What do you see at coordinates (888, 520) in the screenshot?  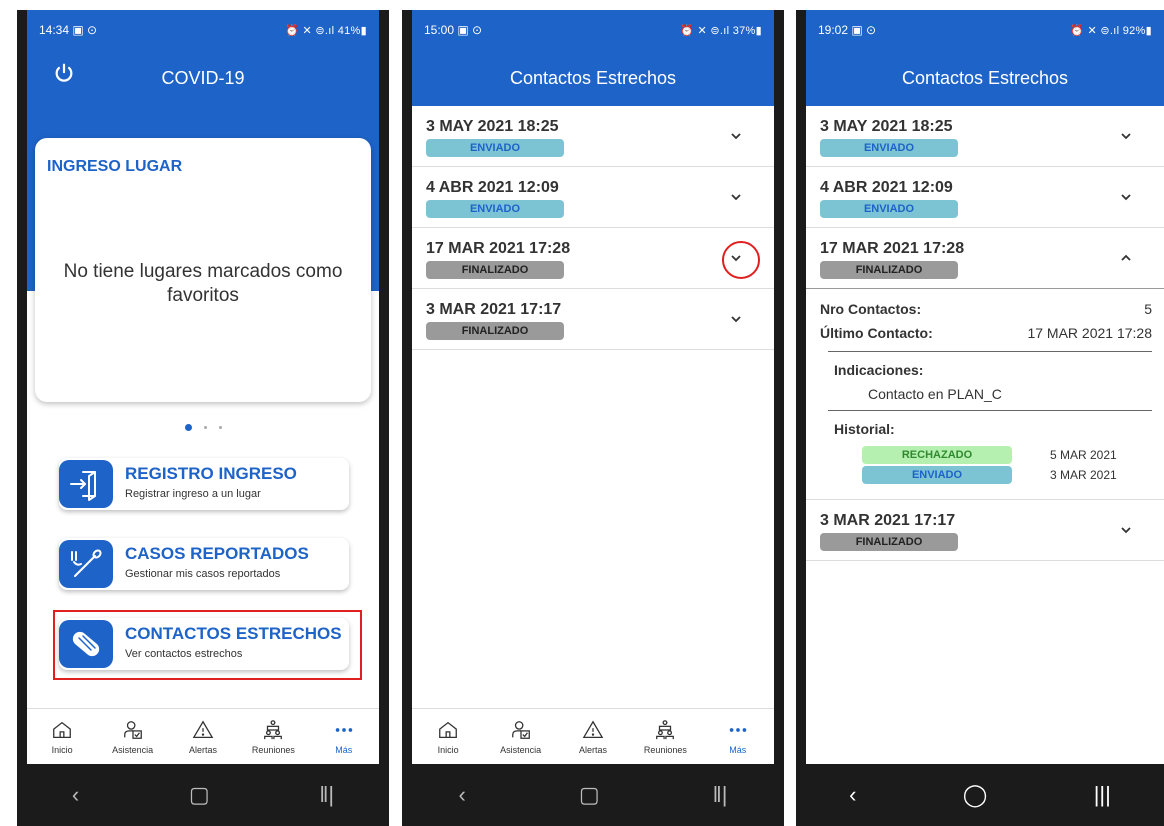 I see `item-date: 3 MAR 2021 17:17` at bounding box center [888, 520].